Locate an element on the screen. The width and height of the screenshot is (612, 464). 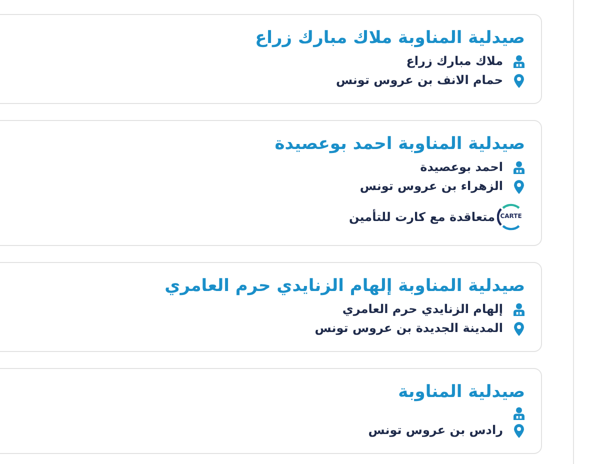
pharmacy-title: صيدلية المناوبة إلهام الزنايدي حرم العامري is located at coordinates (344, 286).